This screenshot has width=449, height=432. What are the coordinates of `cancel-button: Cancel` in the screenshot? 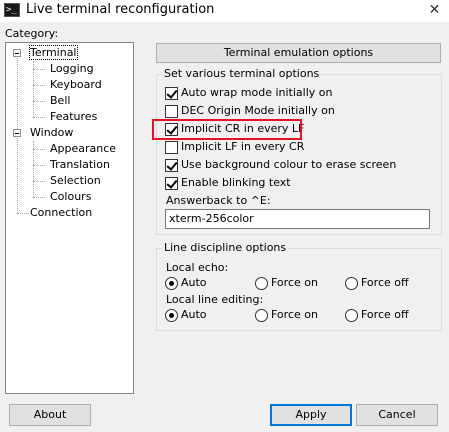 It's located at (397, 415).